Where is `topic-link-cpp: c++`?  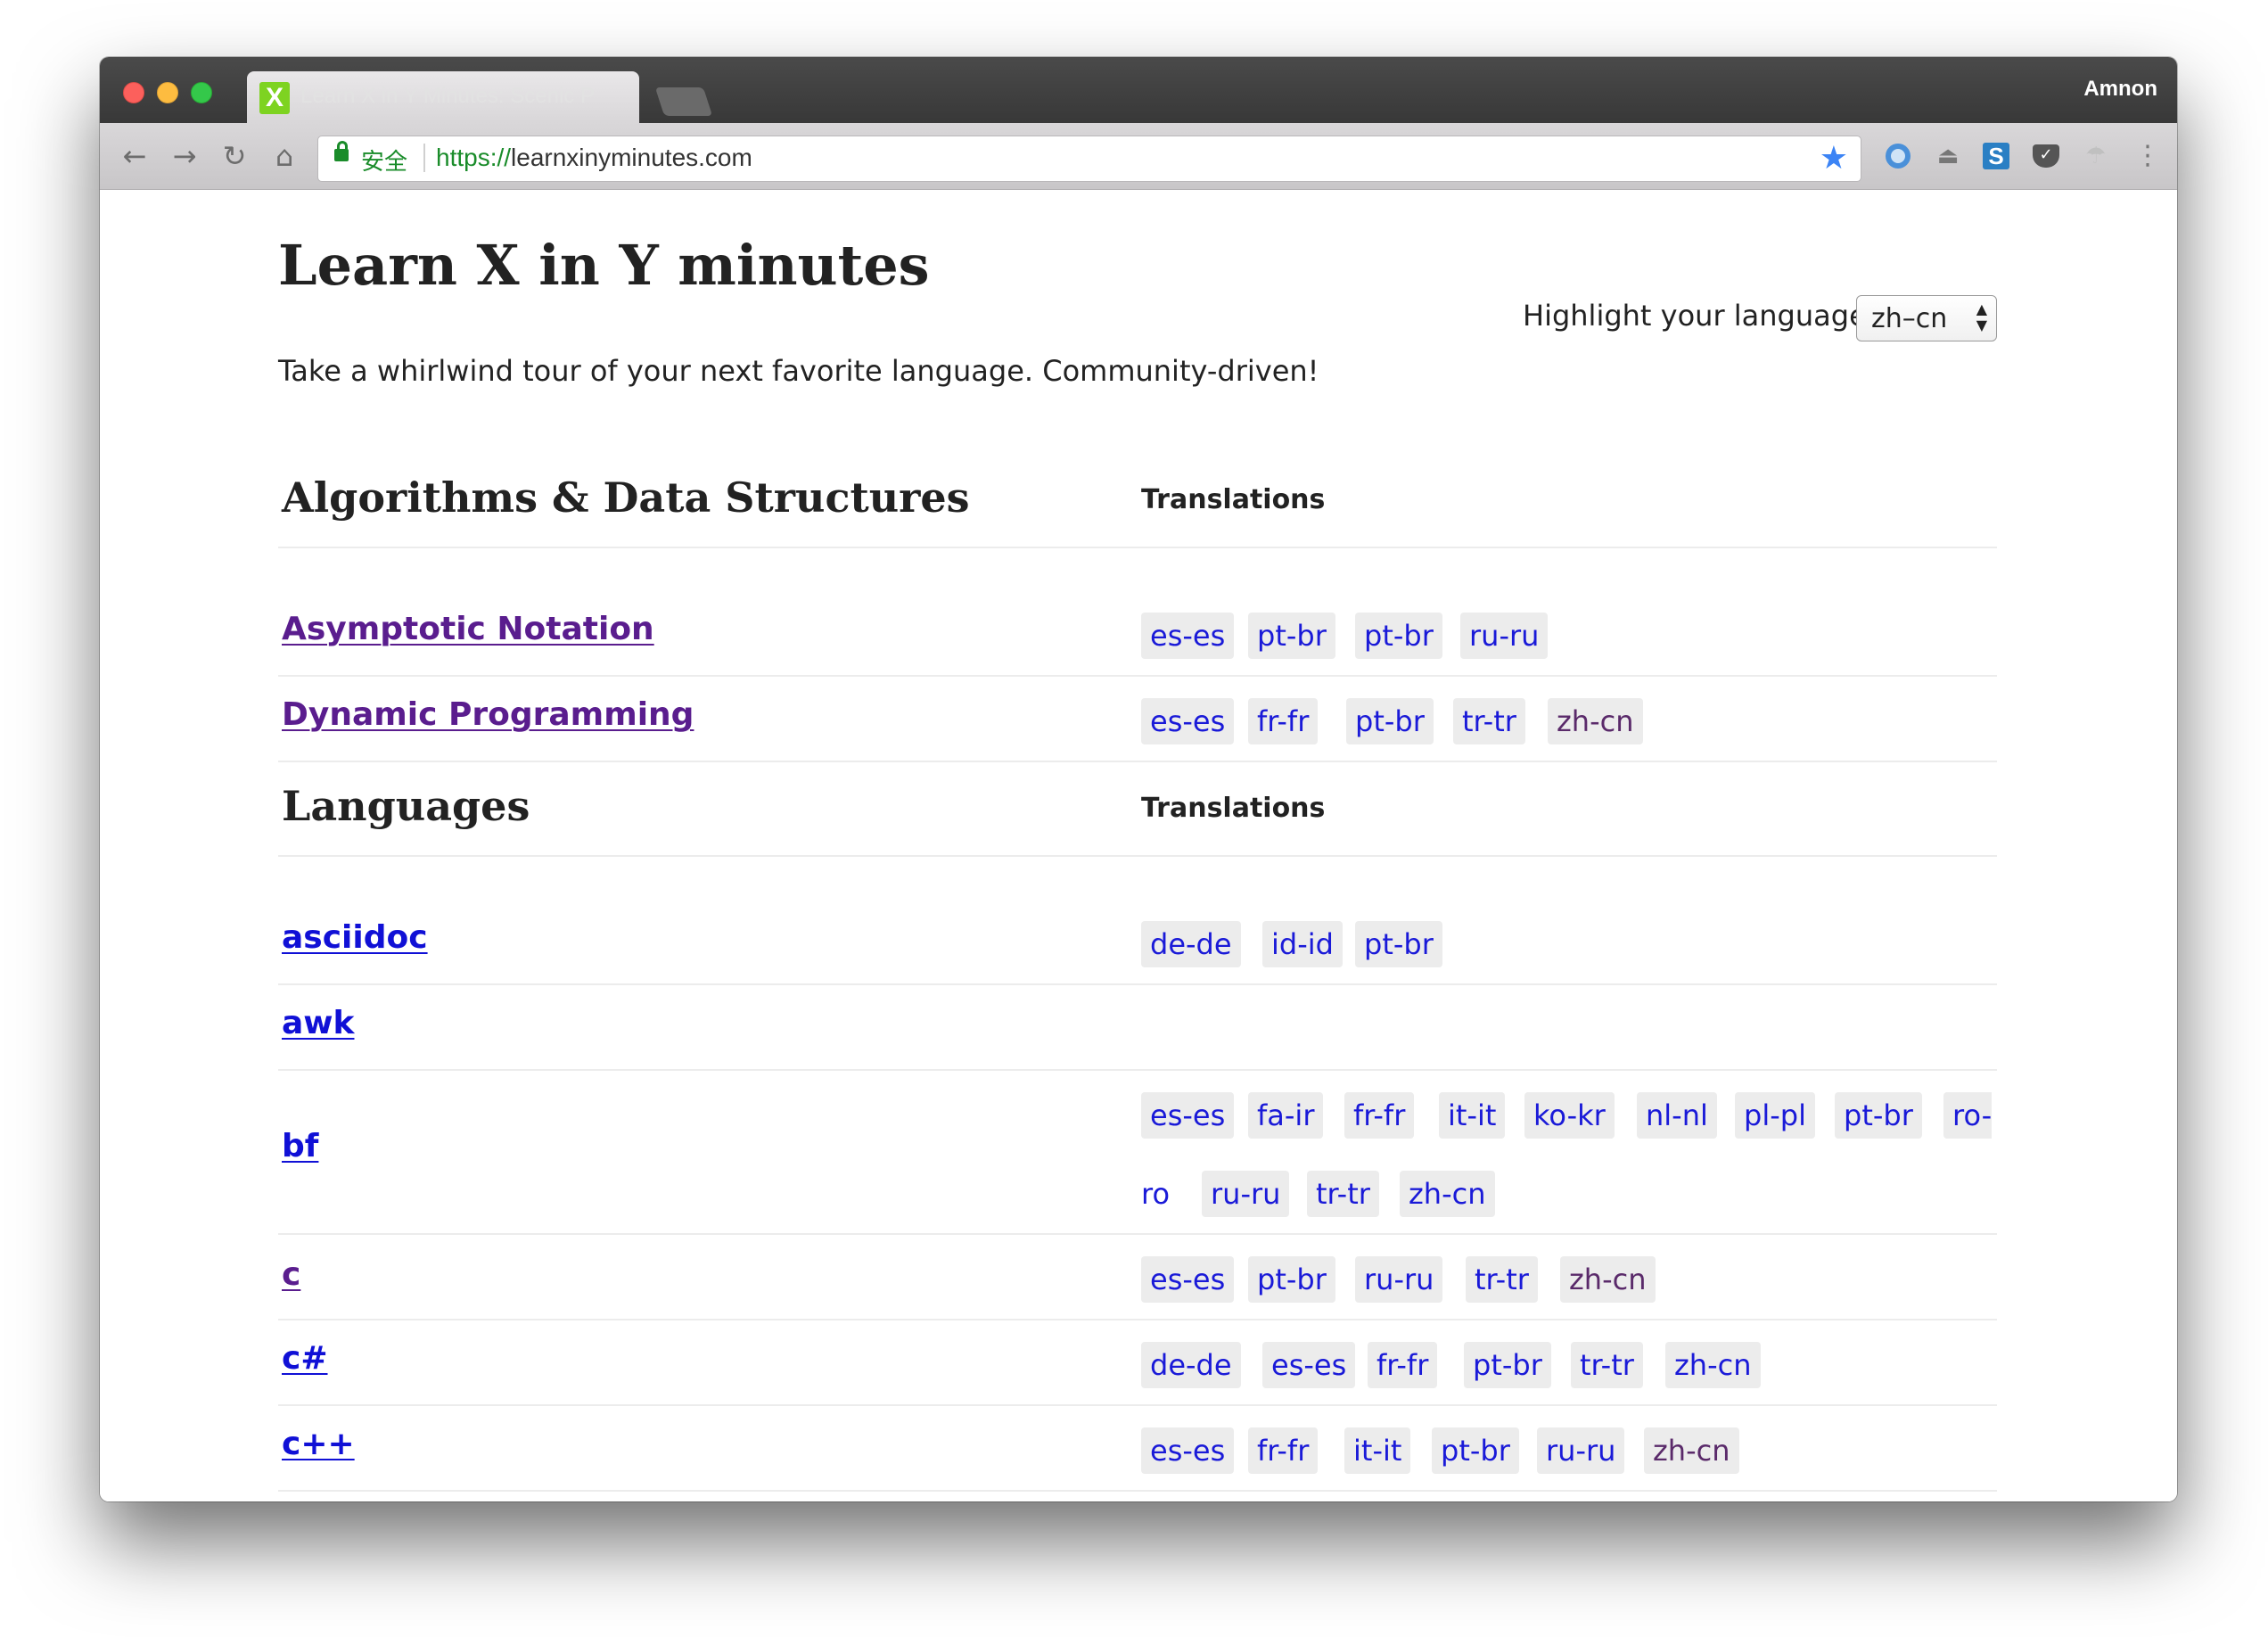
topic-link-cpp: c++ is located at coordinates (318, 1444).